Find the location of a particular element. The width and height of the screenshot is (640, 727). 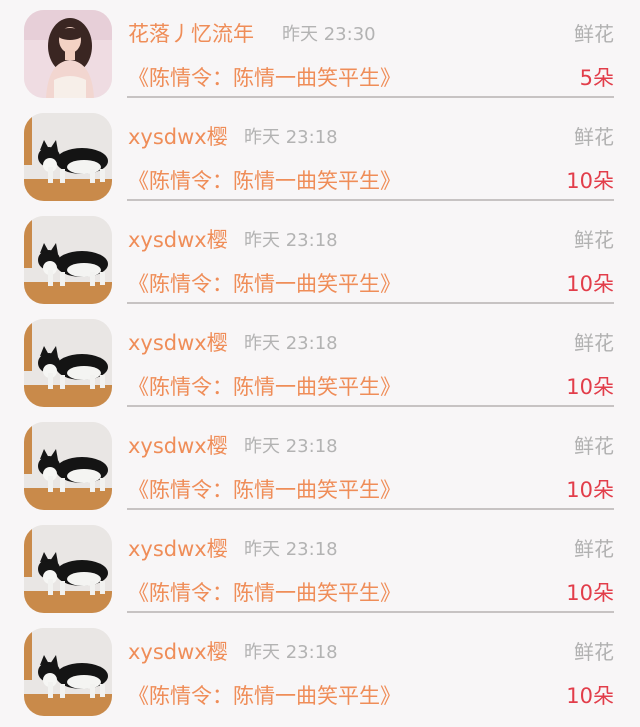

woman-avatar-icon is located at coordinates (68, 54).